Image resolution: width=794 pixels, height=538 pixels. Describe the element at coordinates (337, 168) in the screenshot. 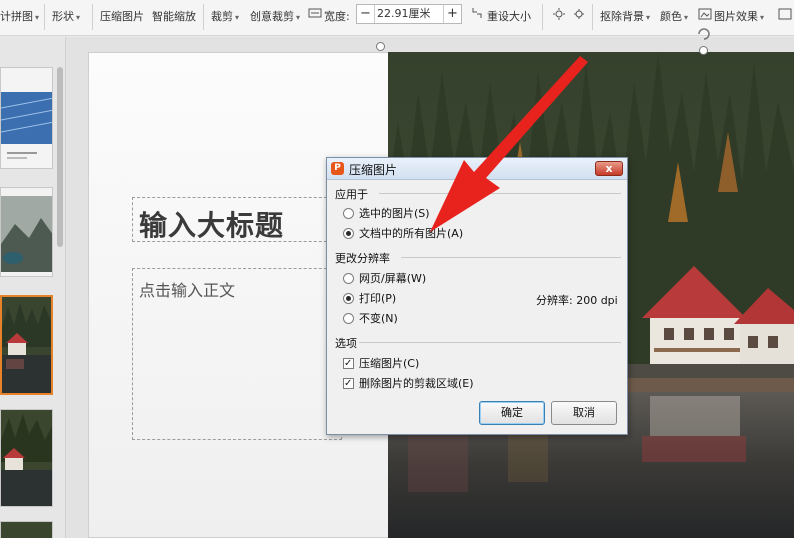

I see `app-logo-icon: P` at that location.